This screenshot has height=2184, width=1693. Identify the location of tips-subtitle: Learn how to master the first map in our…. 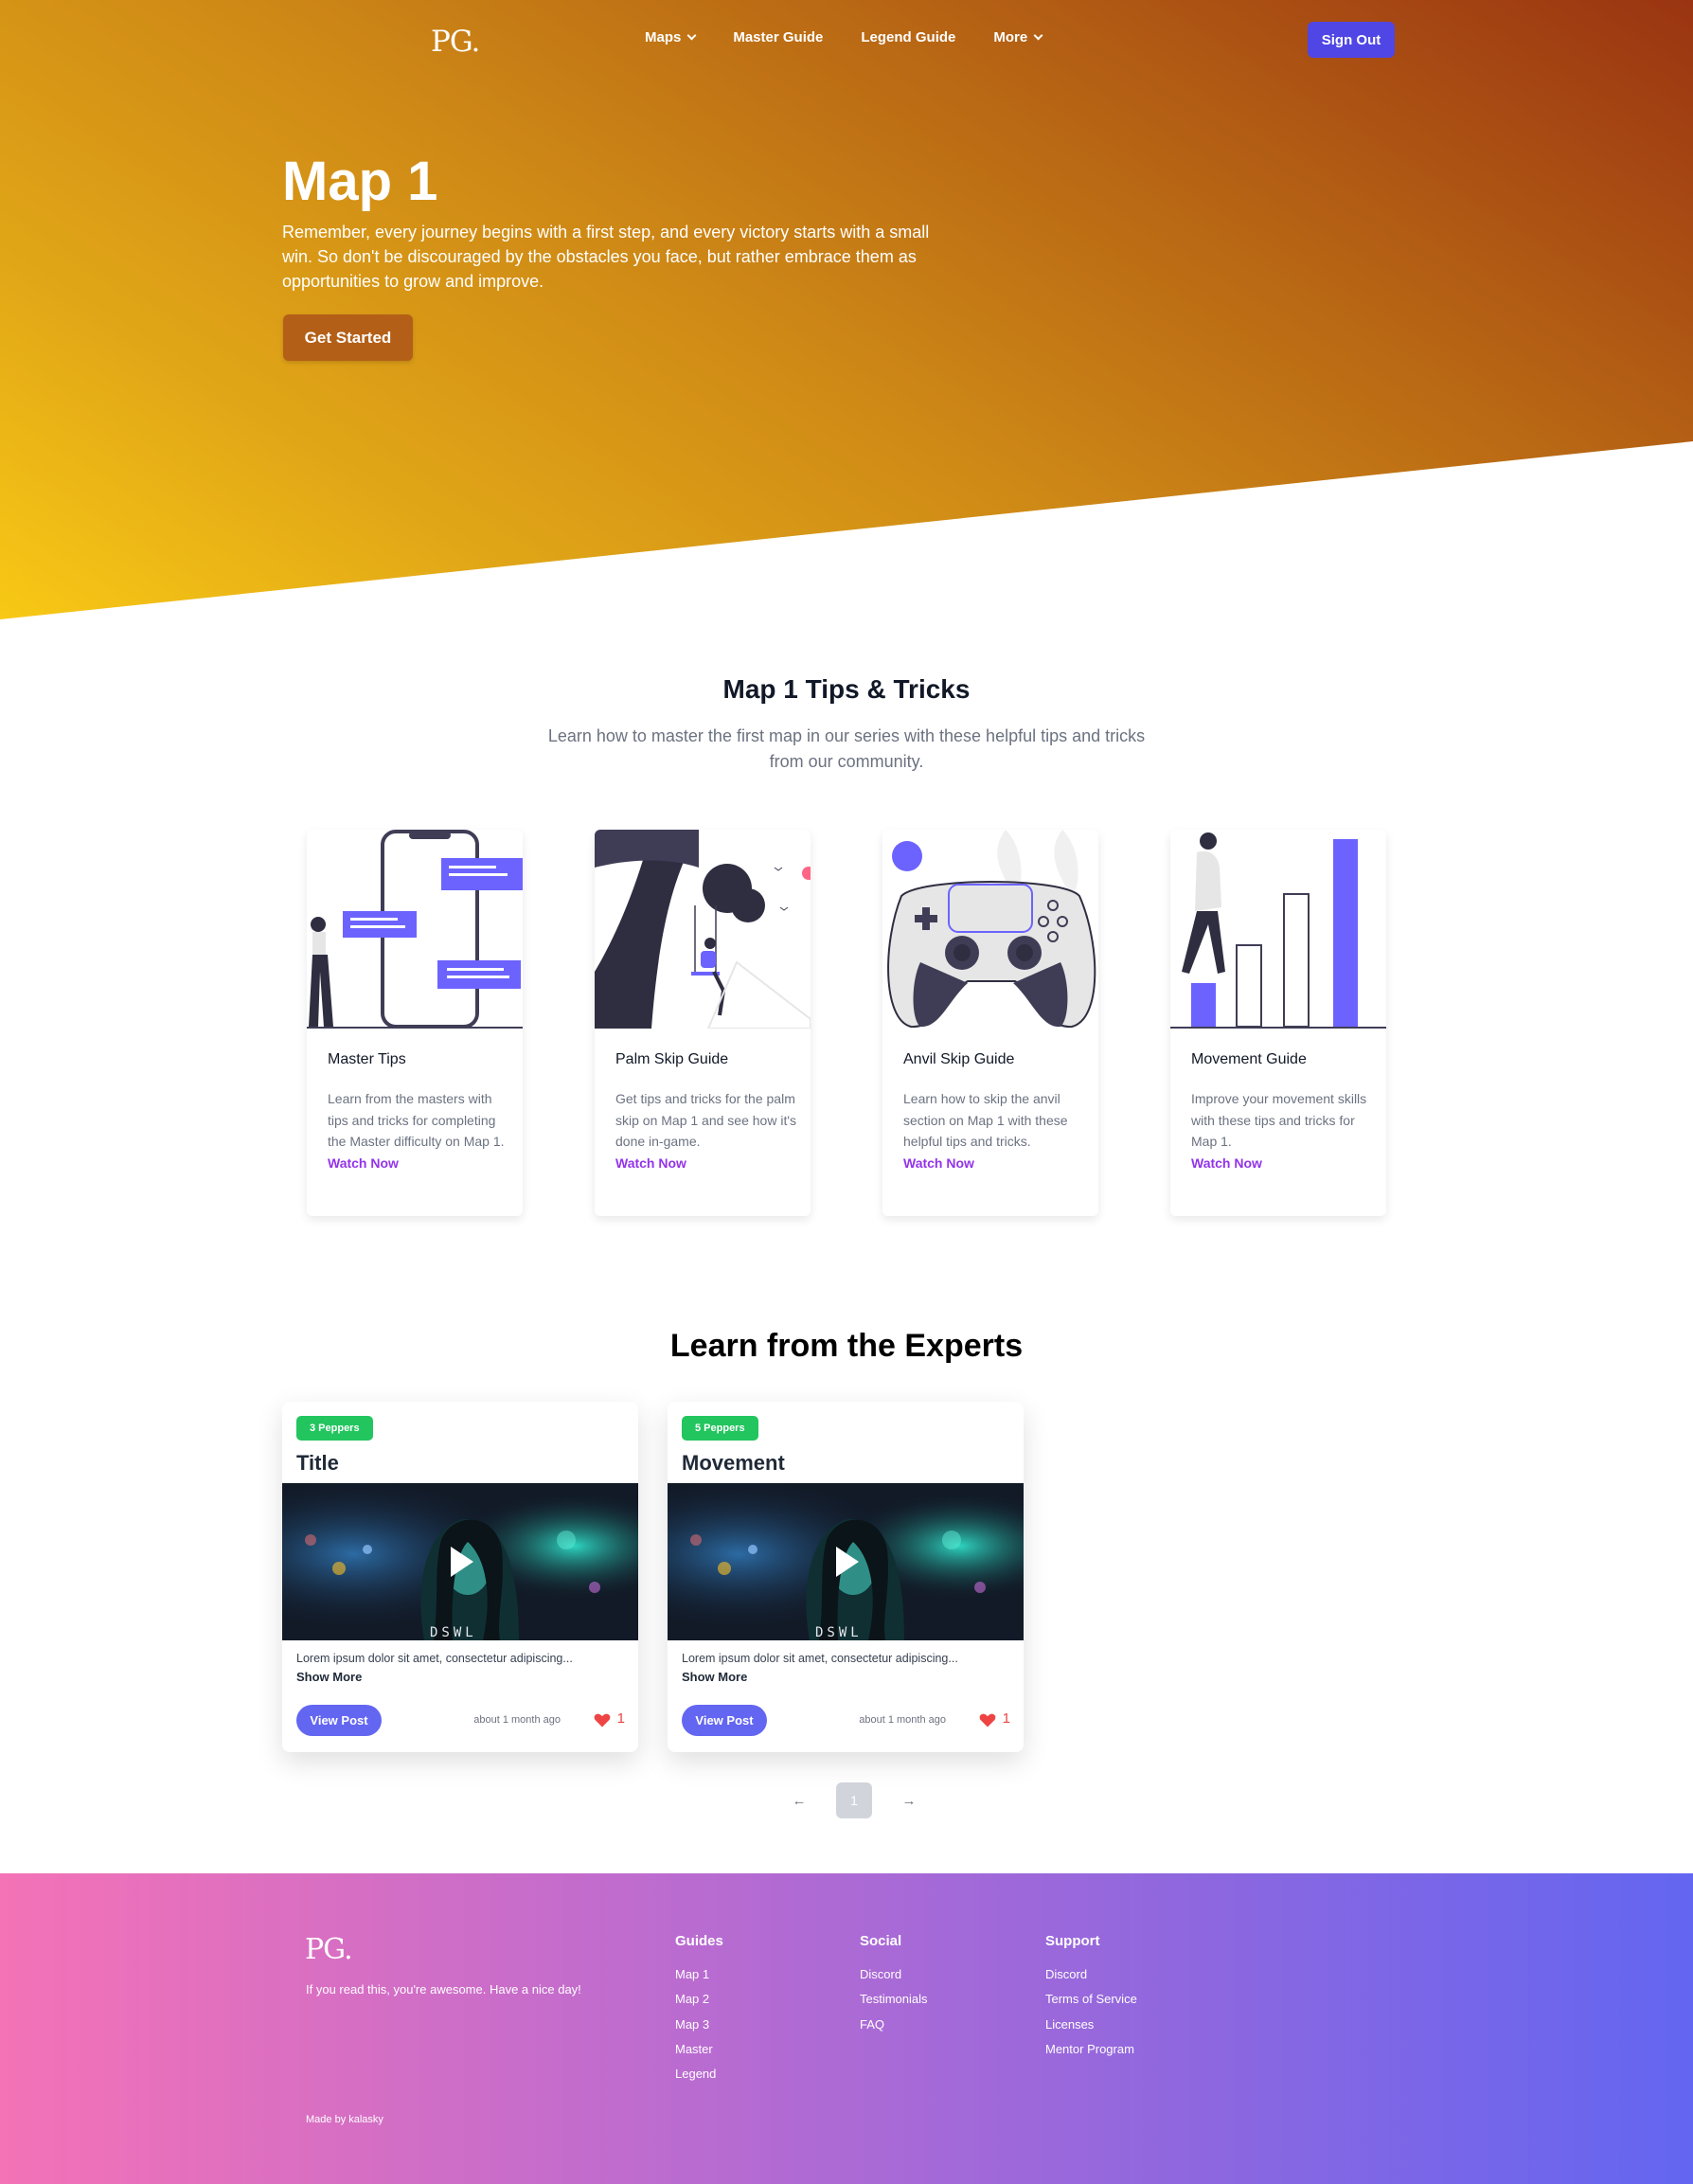
(846, 748).